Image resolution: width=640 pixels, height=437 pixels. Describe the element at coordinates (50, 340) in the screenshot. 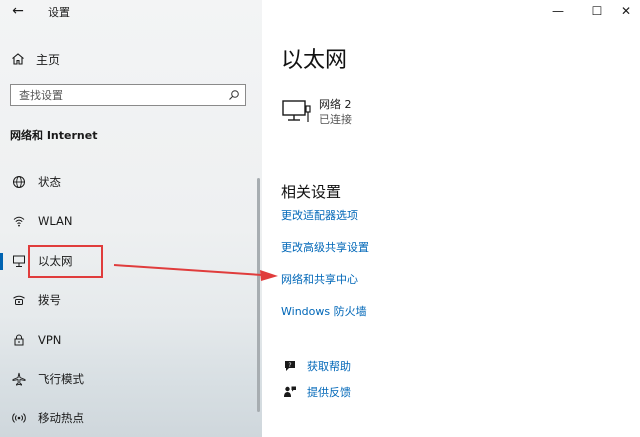

I see `sidebar-item-label: VPN` at that location.